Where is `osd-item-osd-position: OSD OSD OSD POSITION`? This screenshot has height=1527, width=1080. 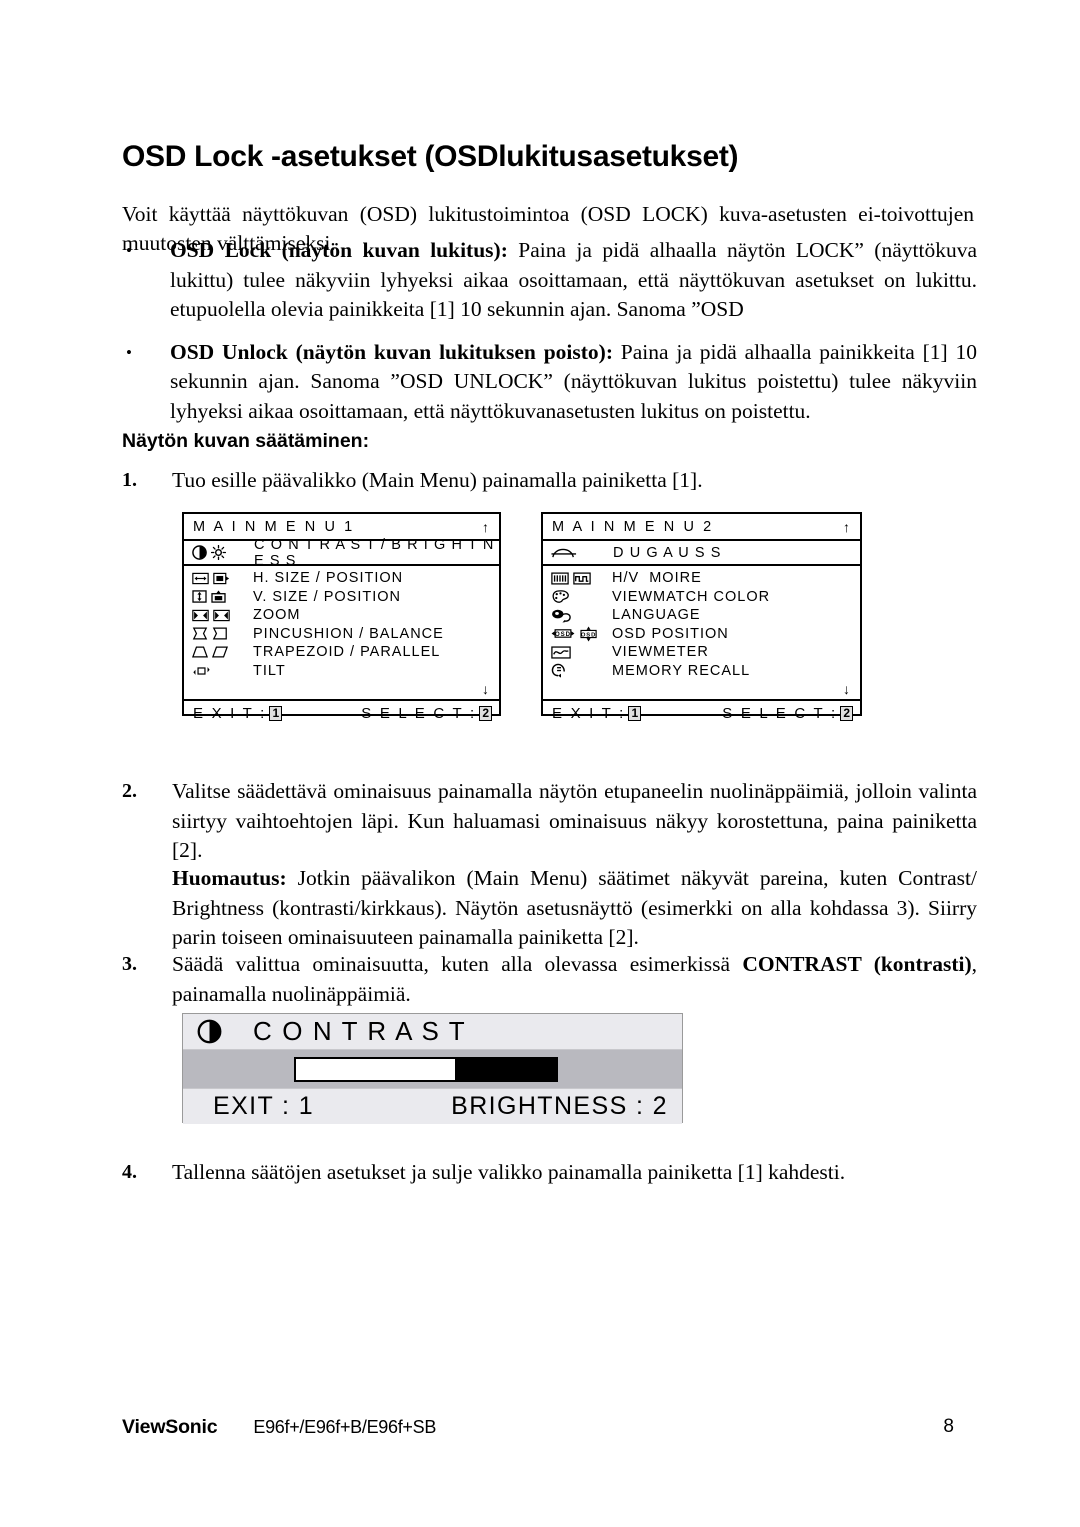 osd-item-osd-position: OSD OSD OSD POSITION is located at coordinates (701, 634).